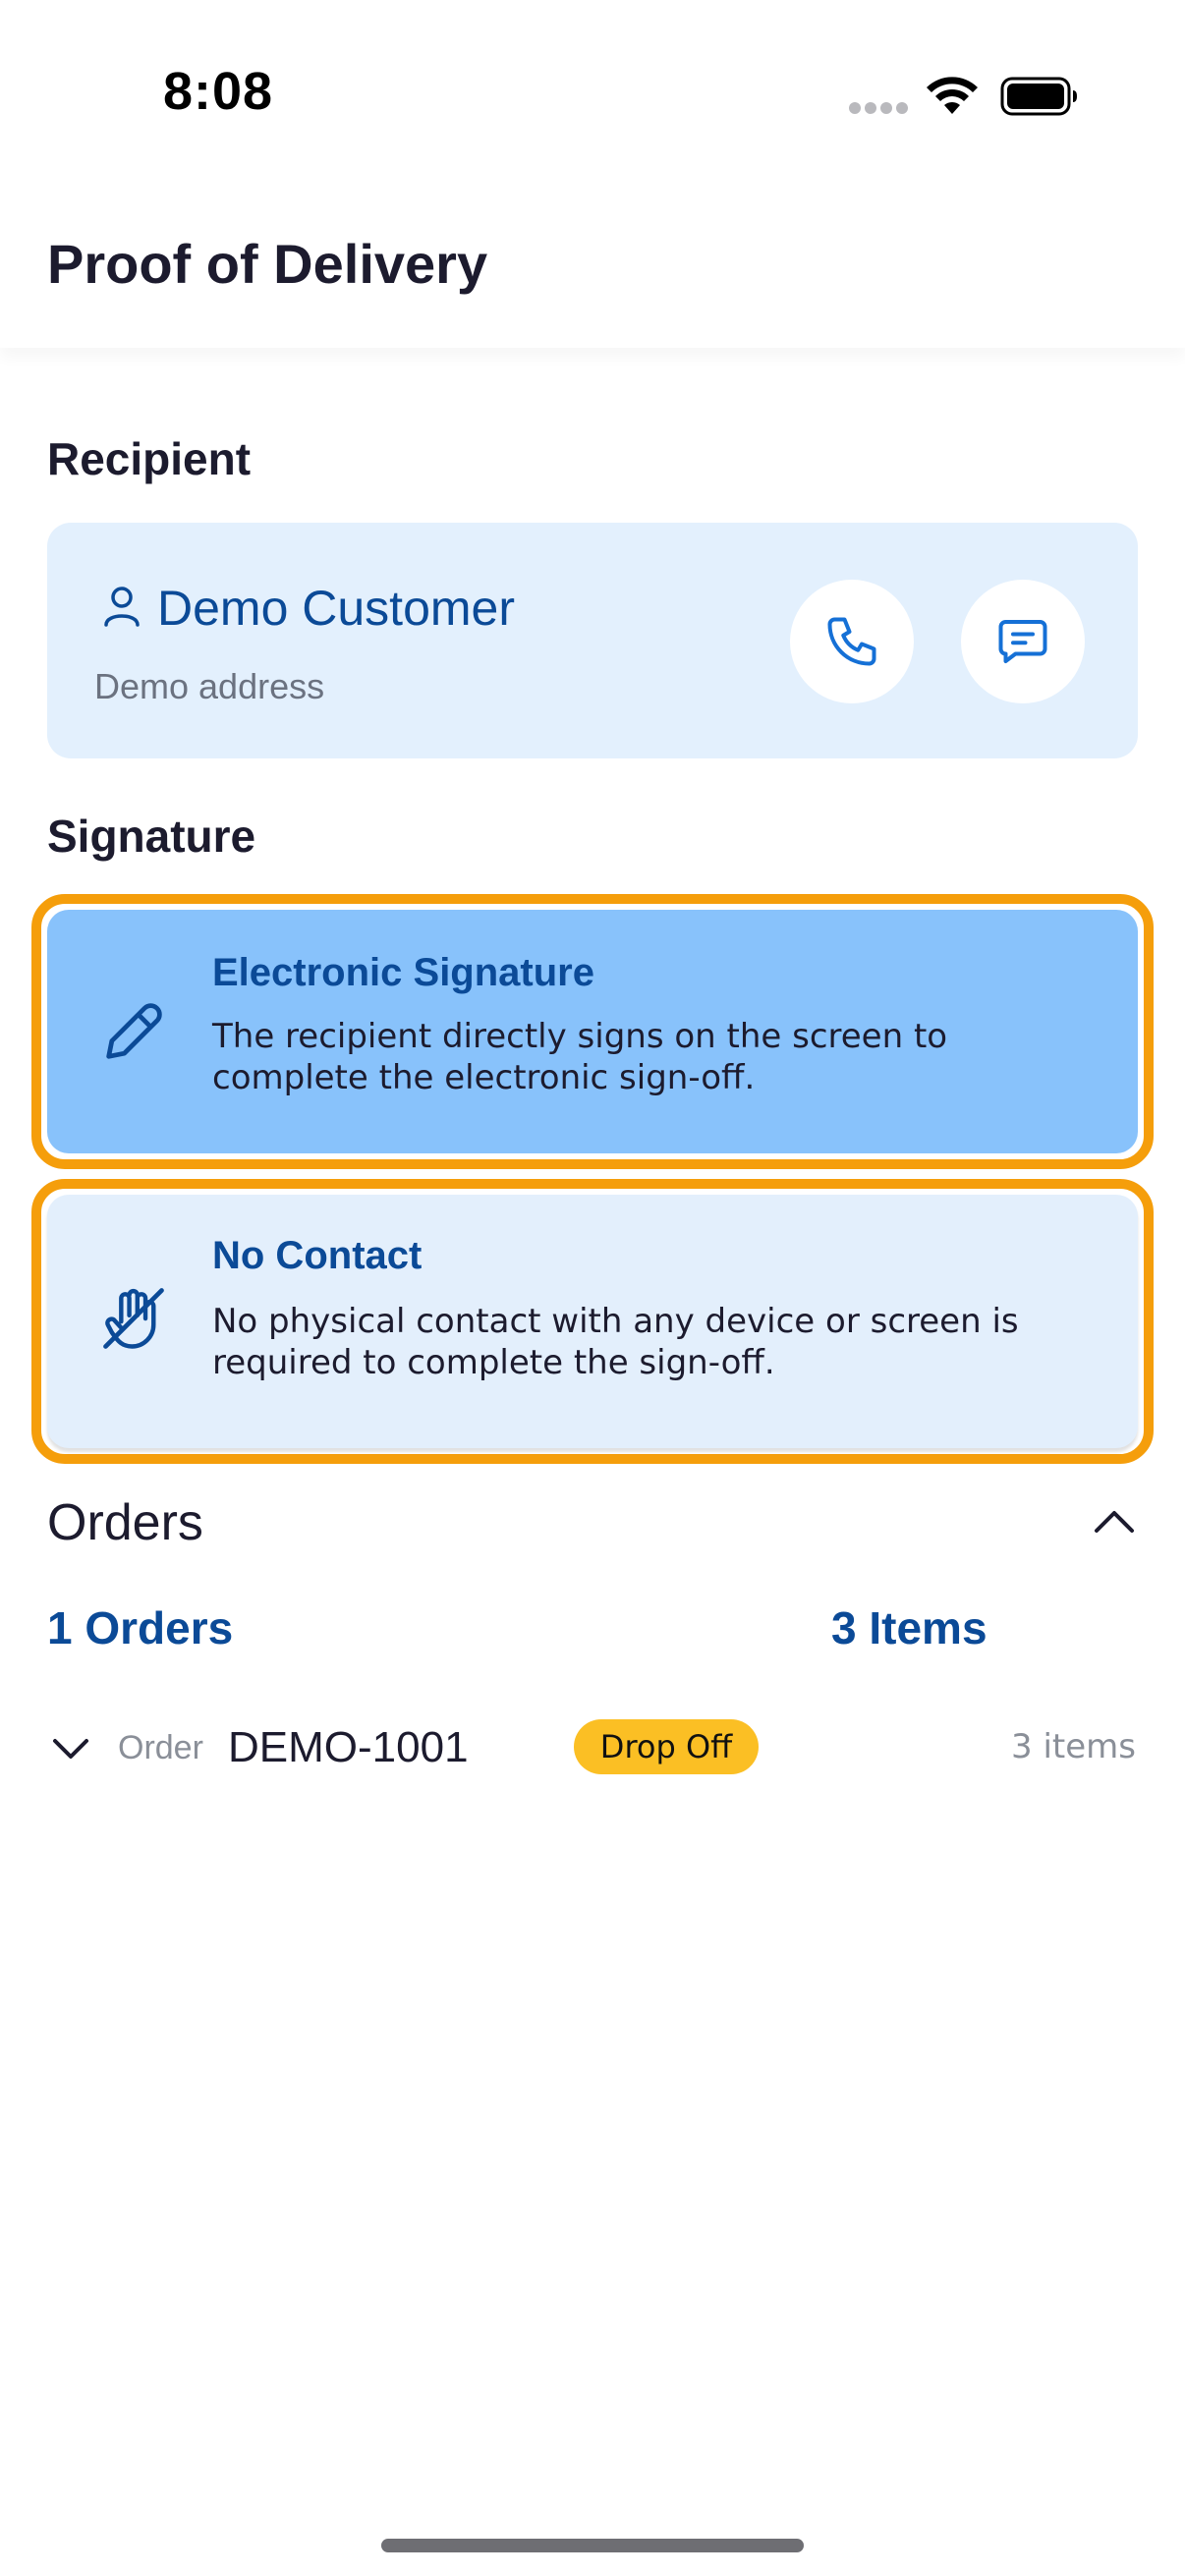  I want to click on chevron-up-icon, so click(1115, 1521).